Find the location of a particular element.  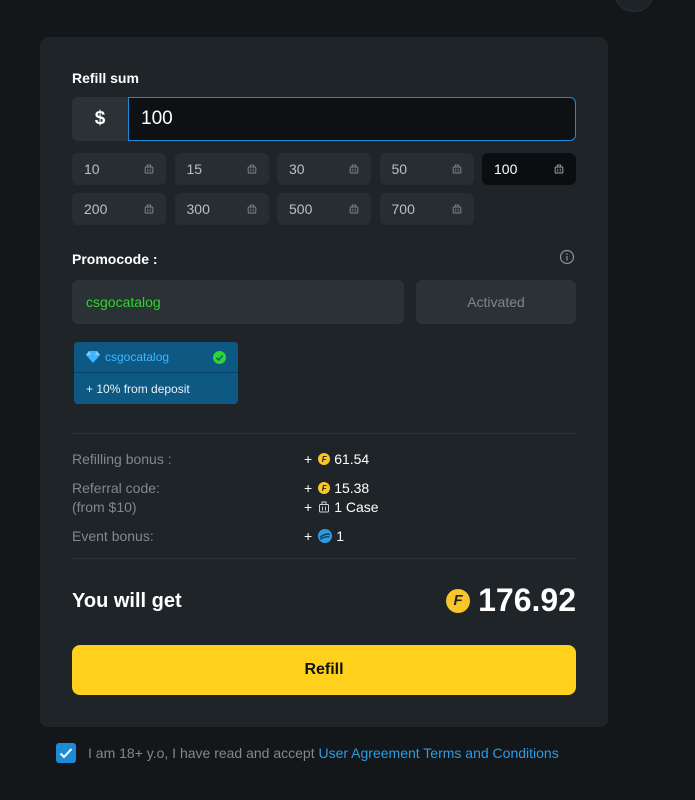

amount-preset-chip: 100 is located at coordinates (529, 169).